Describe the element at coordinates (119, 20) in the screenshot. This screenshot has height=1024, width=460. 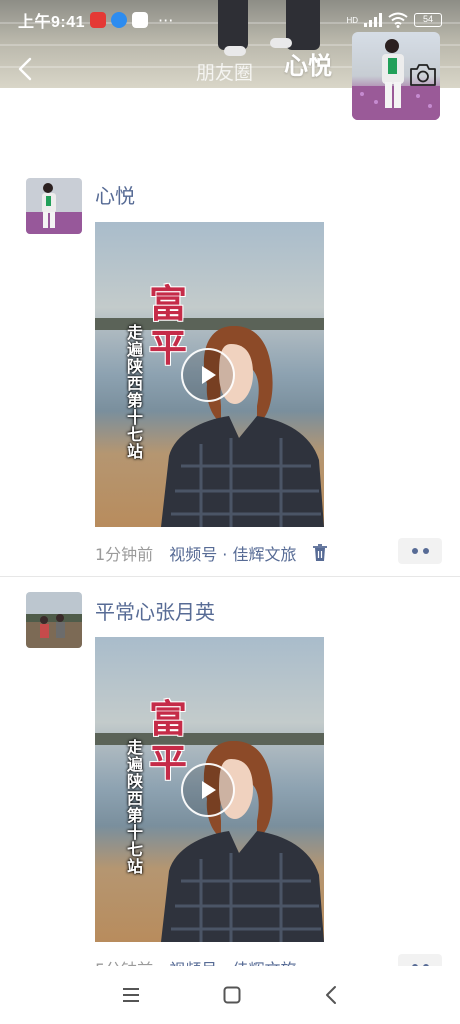
I see `blue-app-notification-icon` at that location.